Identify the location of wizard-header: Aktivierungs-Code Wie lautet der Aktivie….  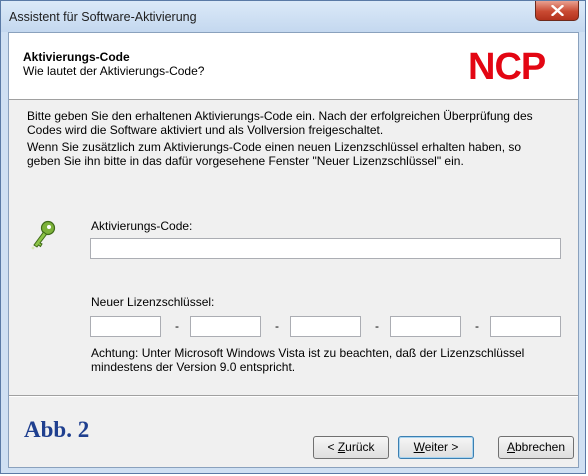
(293, 66).